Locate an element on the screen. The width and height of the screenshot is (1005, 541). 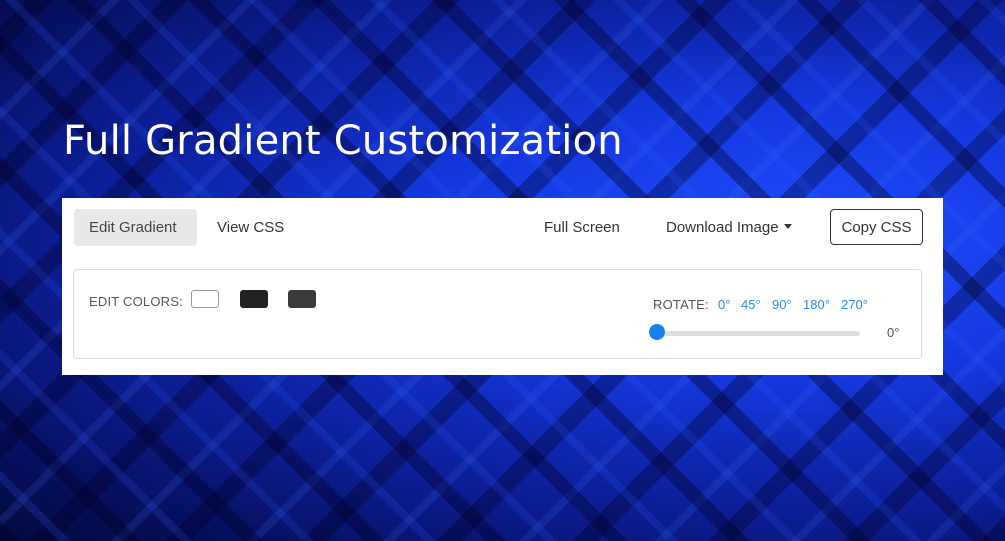
copy-css-button: Copy CSS is located at coordinates (876, 227).